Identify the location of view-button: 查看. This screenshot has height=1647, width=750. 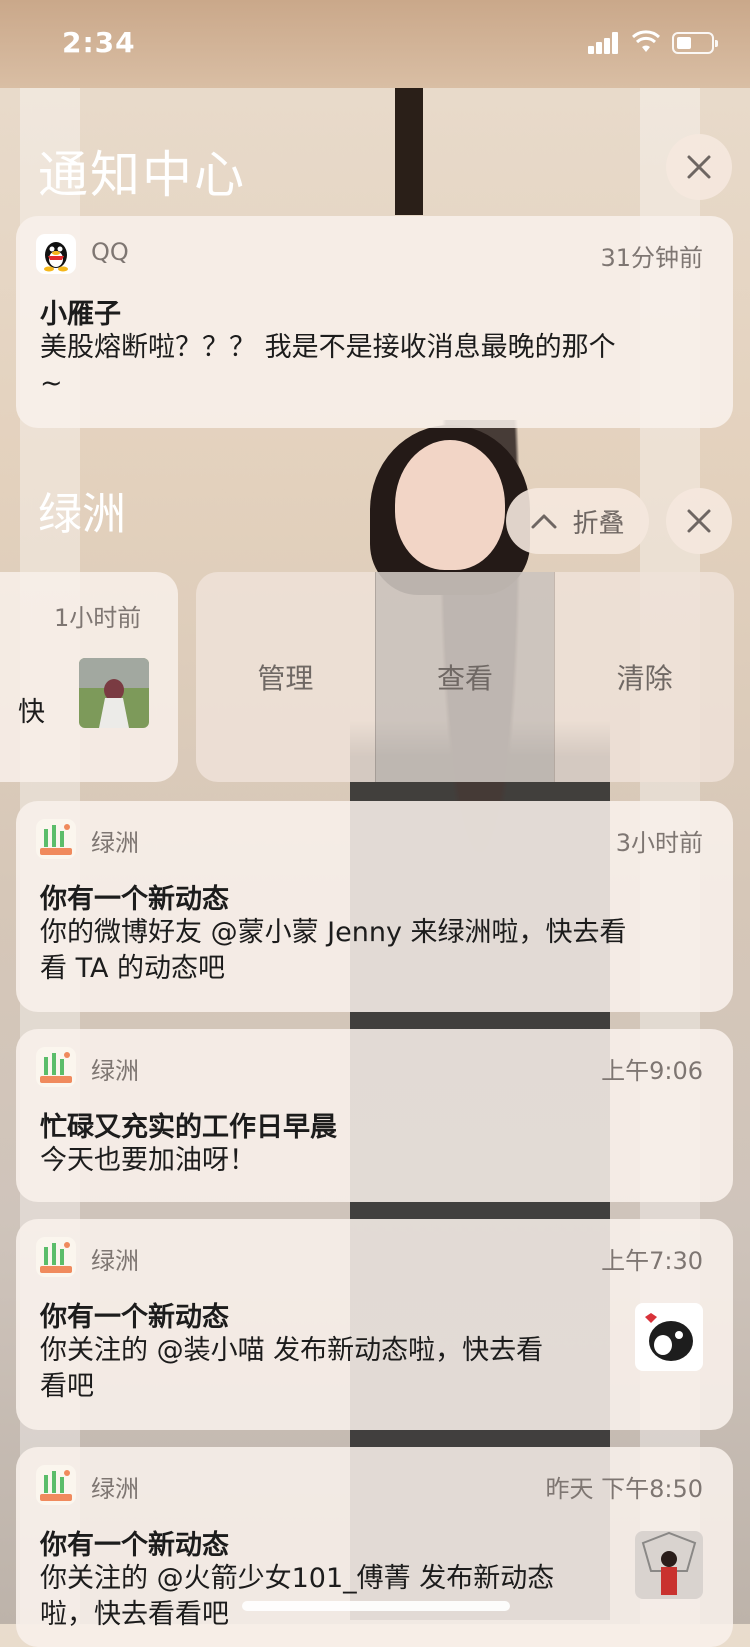
(464, 677).